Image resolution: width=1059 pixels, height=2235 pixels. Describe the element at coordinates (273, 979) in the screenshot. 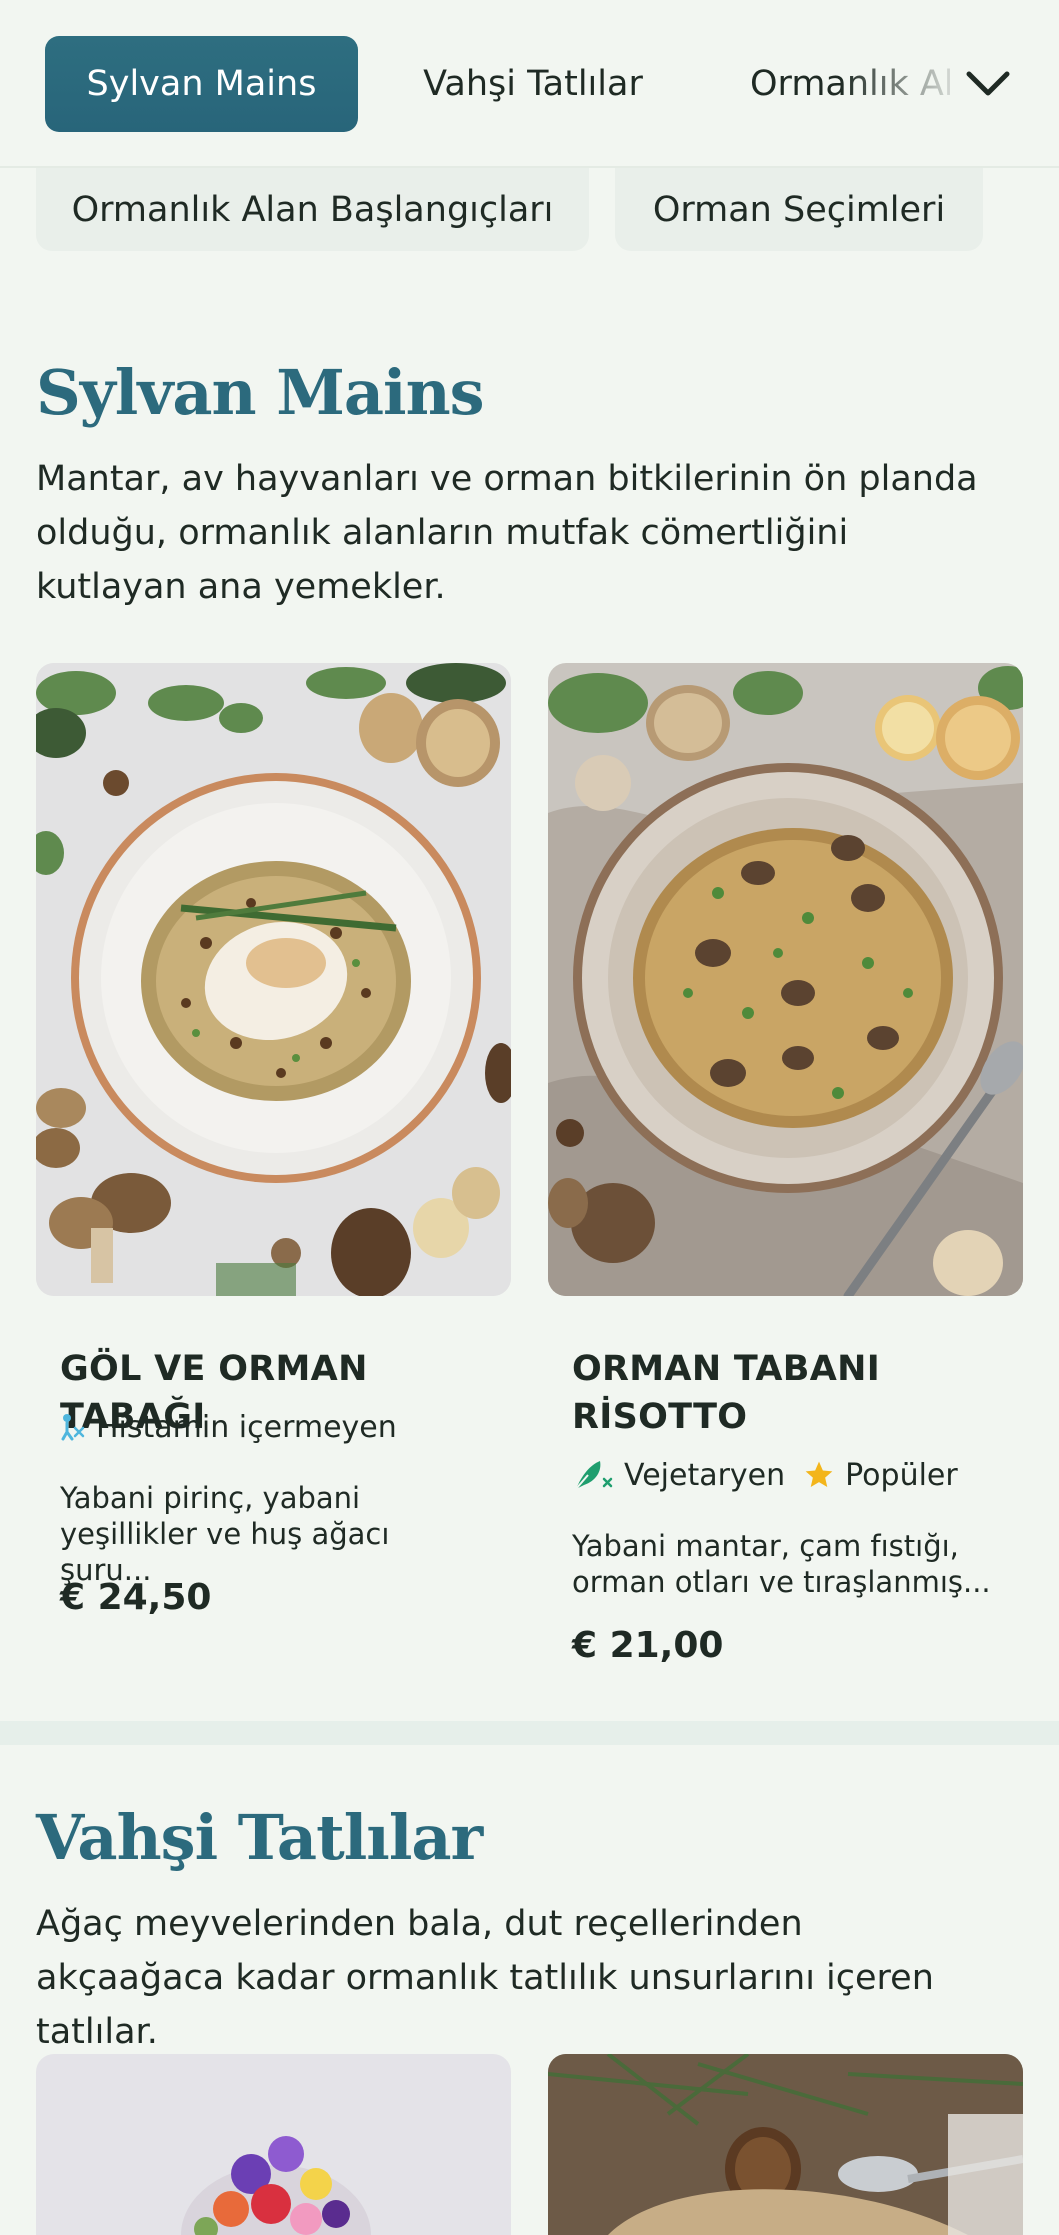

I see `dish-image-lake-forest-plate` at that location.